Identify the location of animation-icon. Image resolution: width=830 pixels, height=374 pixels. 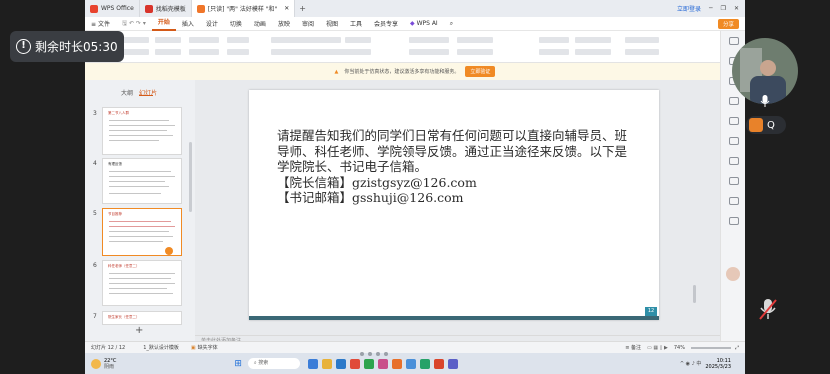
(734, 101).